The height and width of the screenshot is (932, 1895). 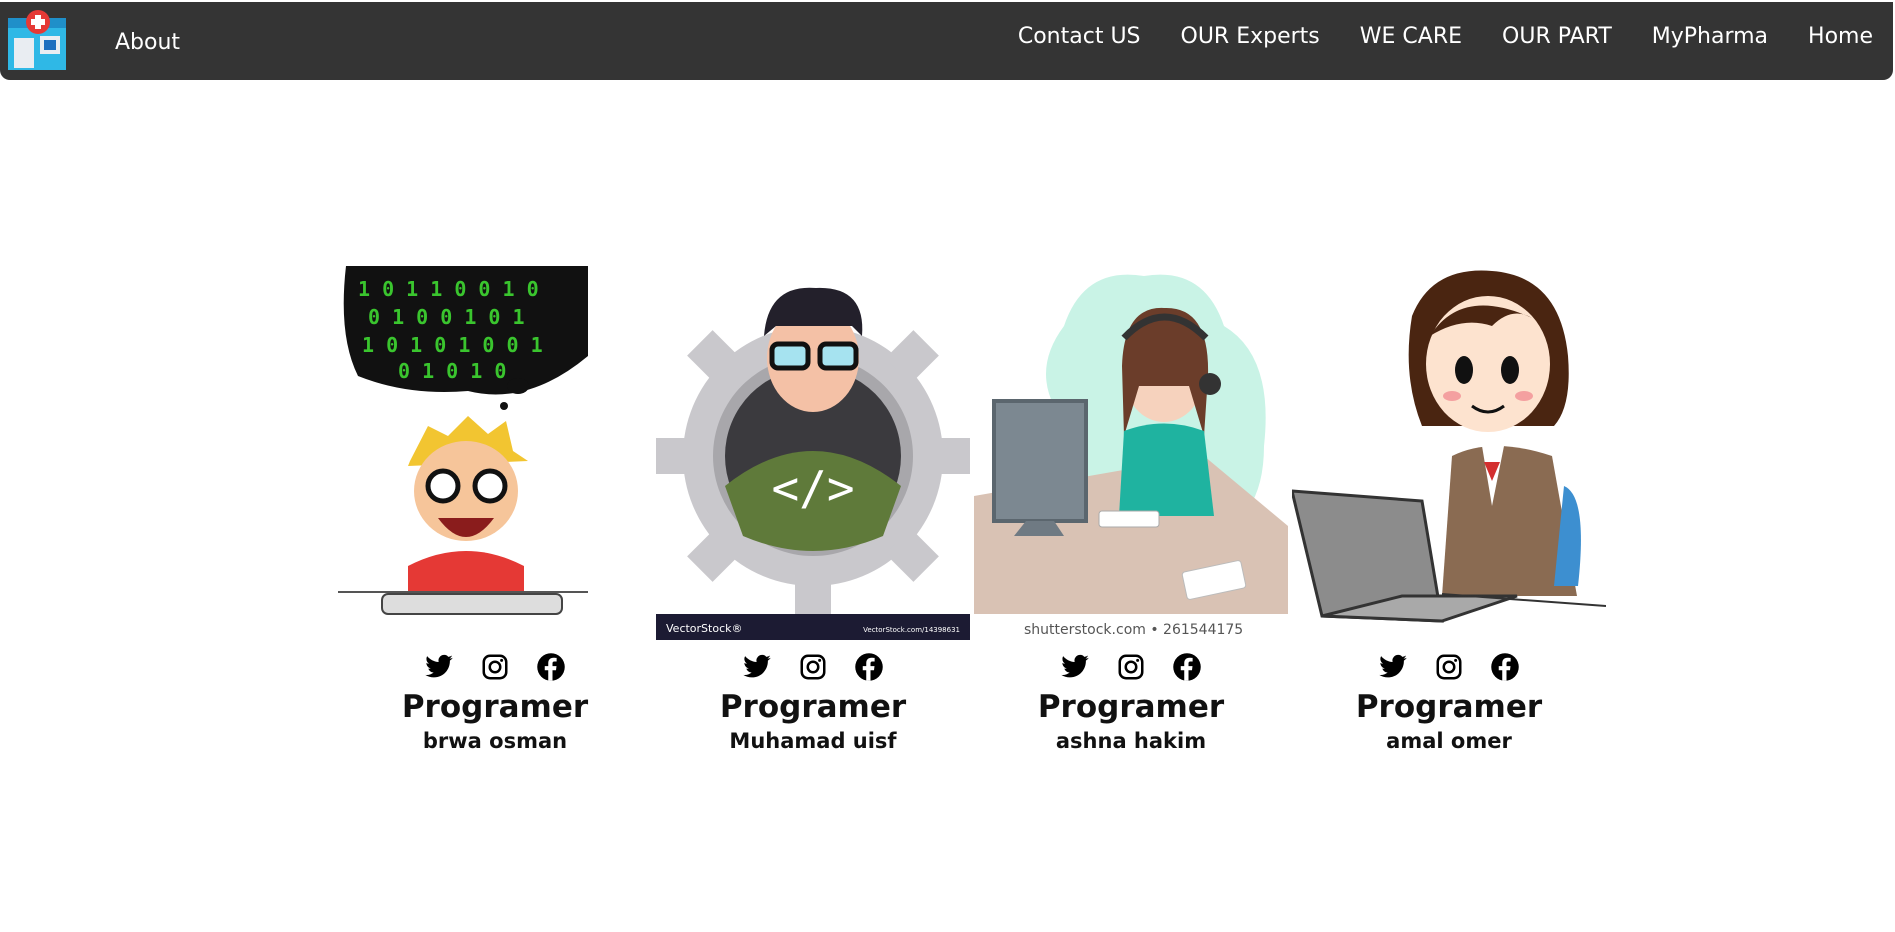 What do you see at coordinates (452, 371) in the screenshot?
I see `svg-text: 0 1 0 1 0` at bounding box center [452, 371].